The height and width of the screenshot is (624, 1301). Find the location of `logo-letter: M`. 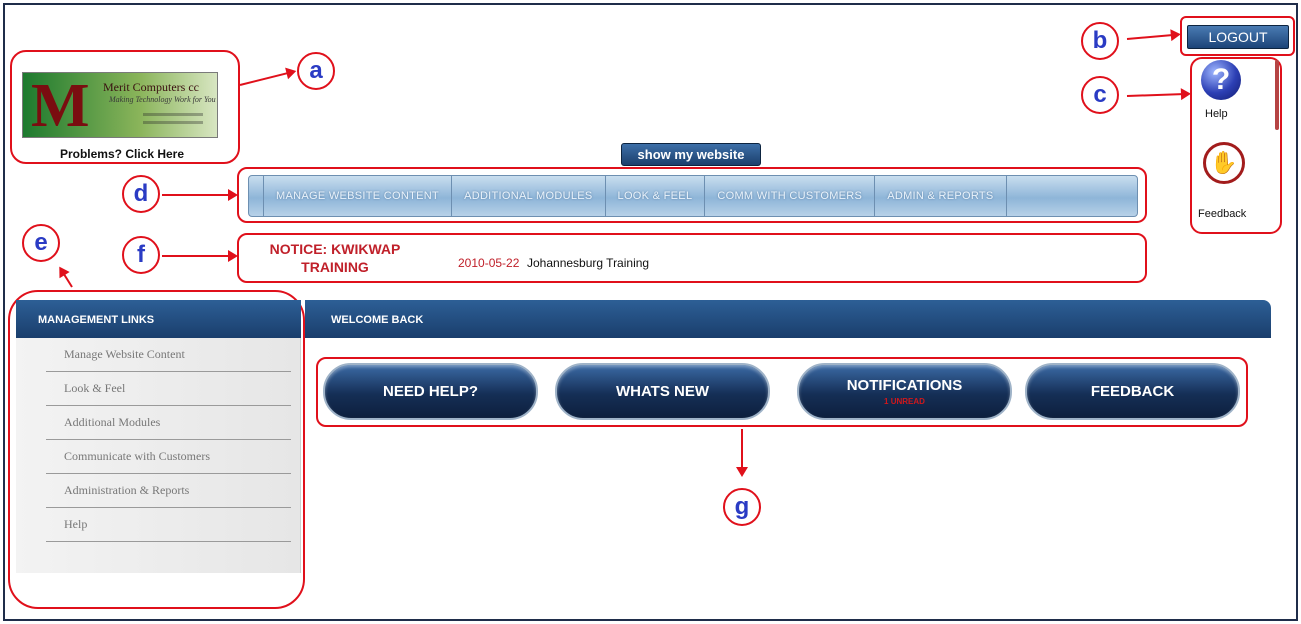

logo-letter: M is located at coordinates (60, 105).